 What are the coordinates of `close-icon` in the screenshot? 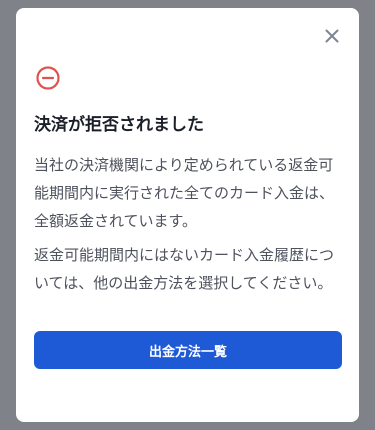 It's located at (332, 36).